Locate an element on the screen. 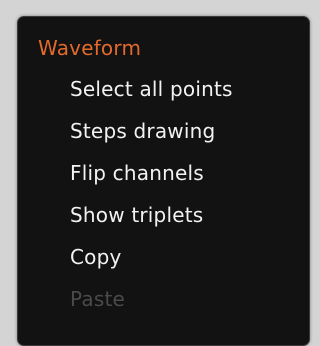 Image resolution: width=320 pixels, height=346 pixels. menu-item-select-all-points: Select all points is located at coordinates (151, 89).